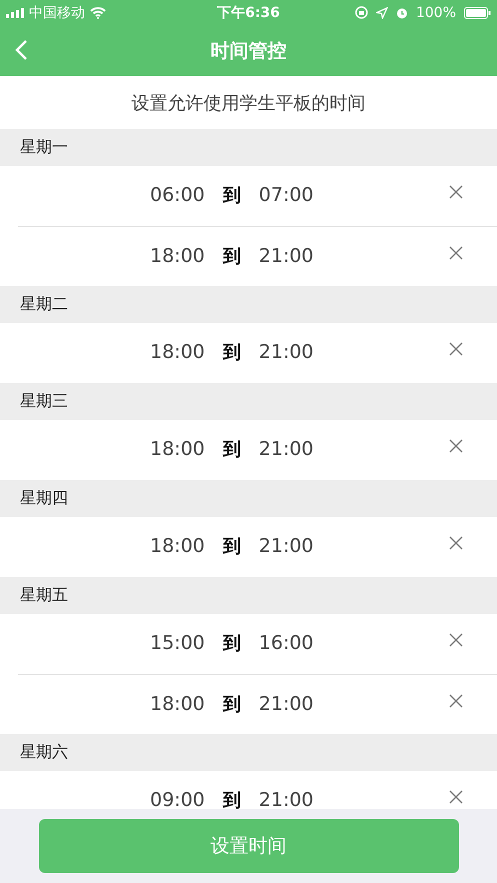 This screenshot has width=497, height=883. Describe the element at coordinates (286, 643) in the screenshot. I see `end-time: 16:00` at that location.